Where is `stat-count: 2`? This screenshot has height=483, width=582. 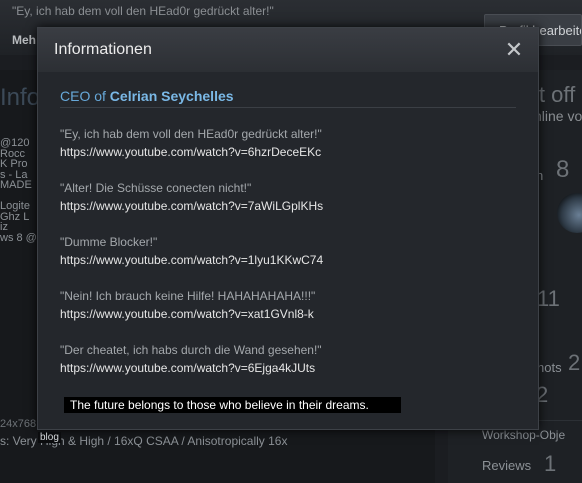 stat-count: 2 is located at coordinates (574, 362).